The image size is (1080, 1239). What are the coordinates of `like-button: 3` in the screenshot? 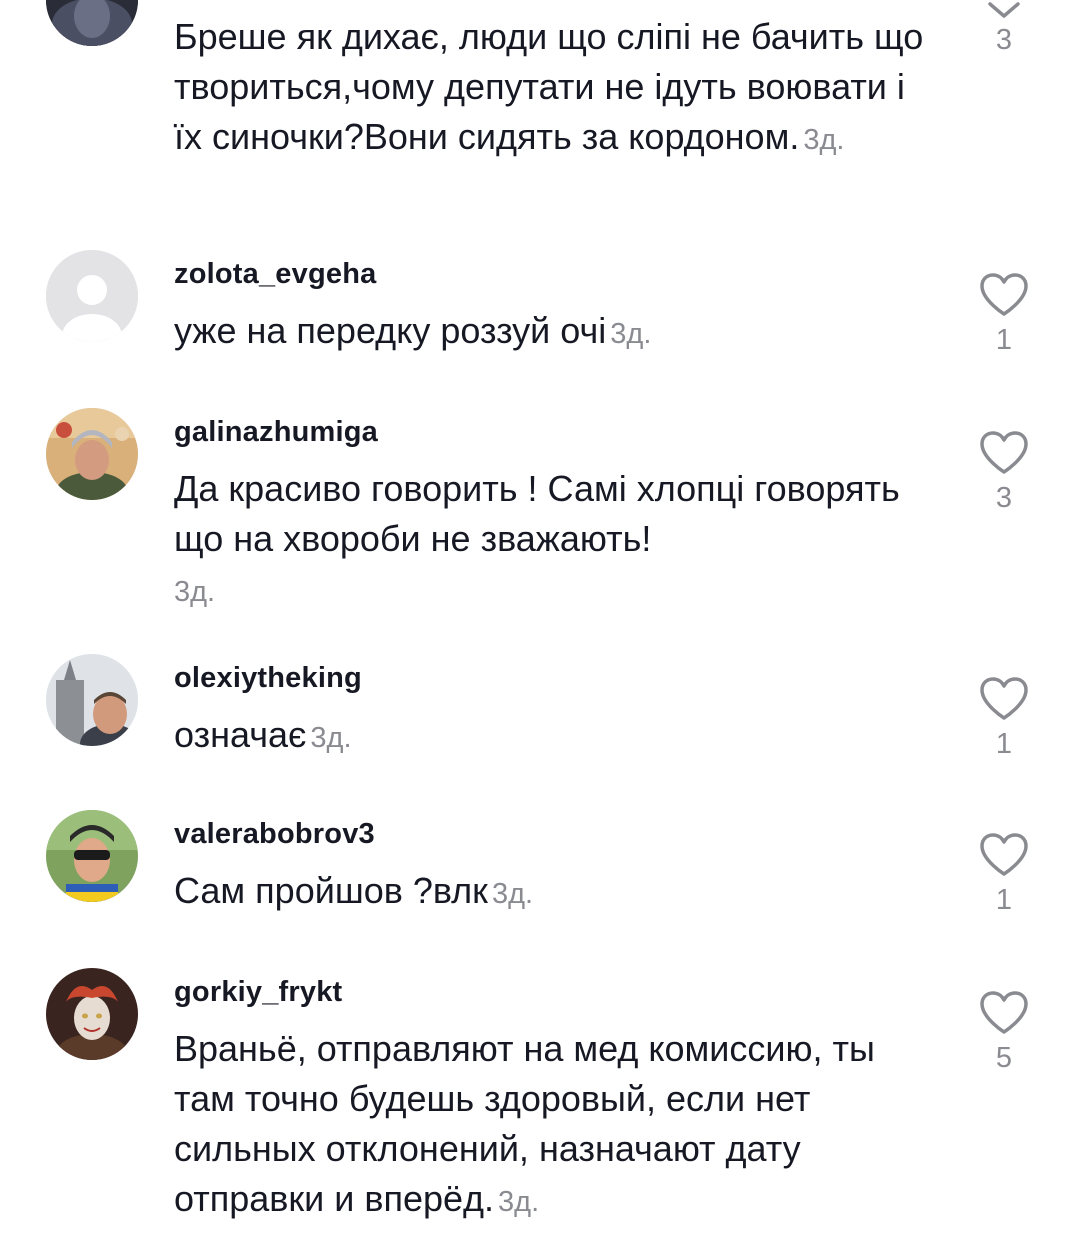 It's located at (1004, 472).